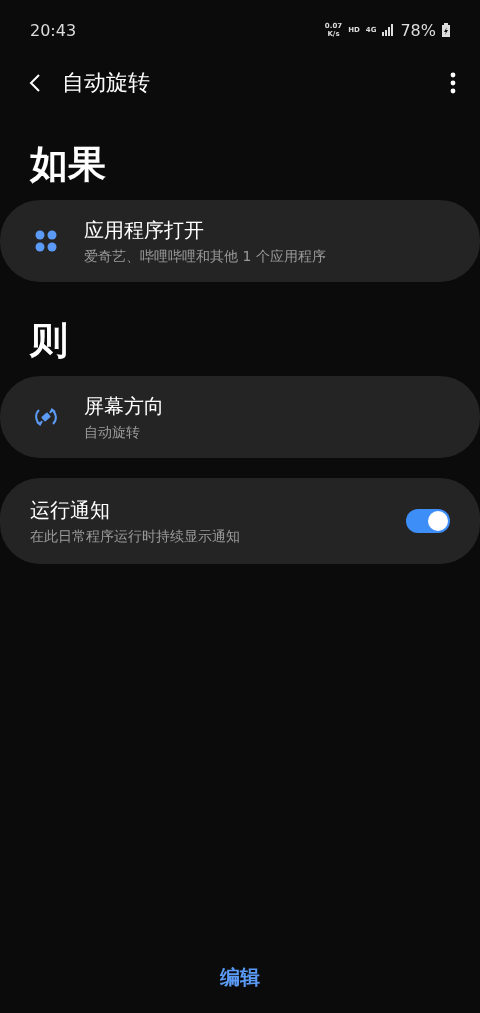  Describe the element at coordinates (46, 241) in the screenshot. I see `apps-icon` at that location.